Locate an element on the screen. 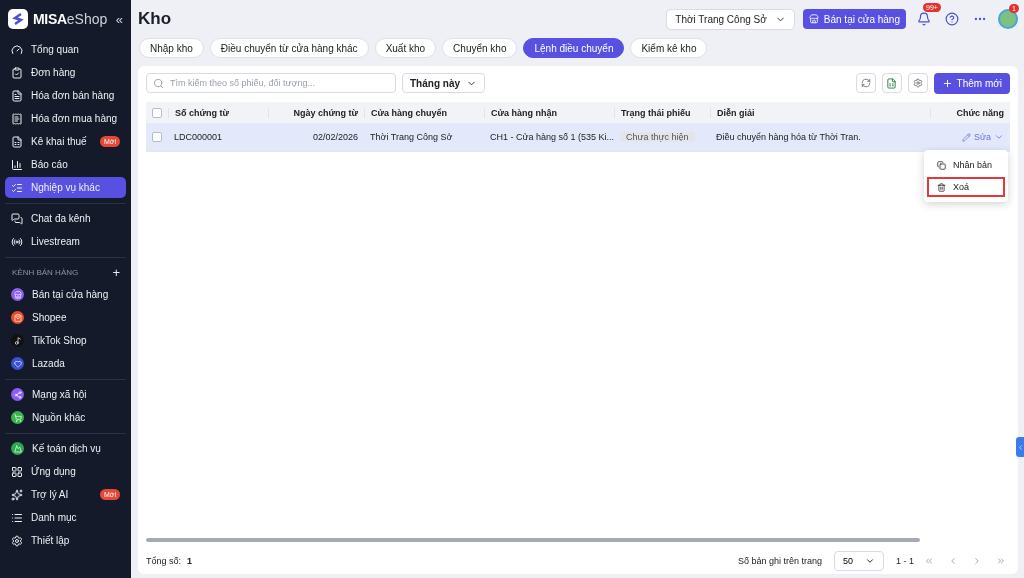 This screenshot has width=1024, height=578. sidebar-item: Đơn hàng is located at coordinates (65, 72).